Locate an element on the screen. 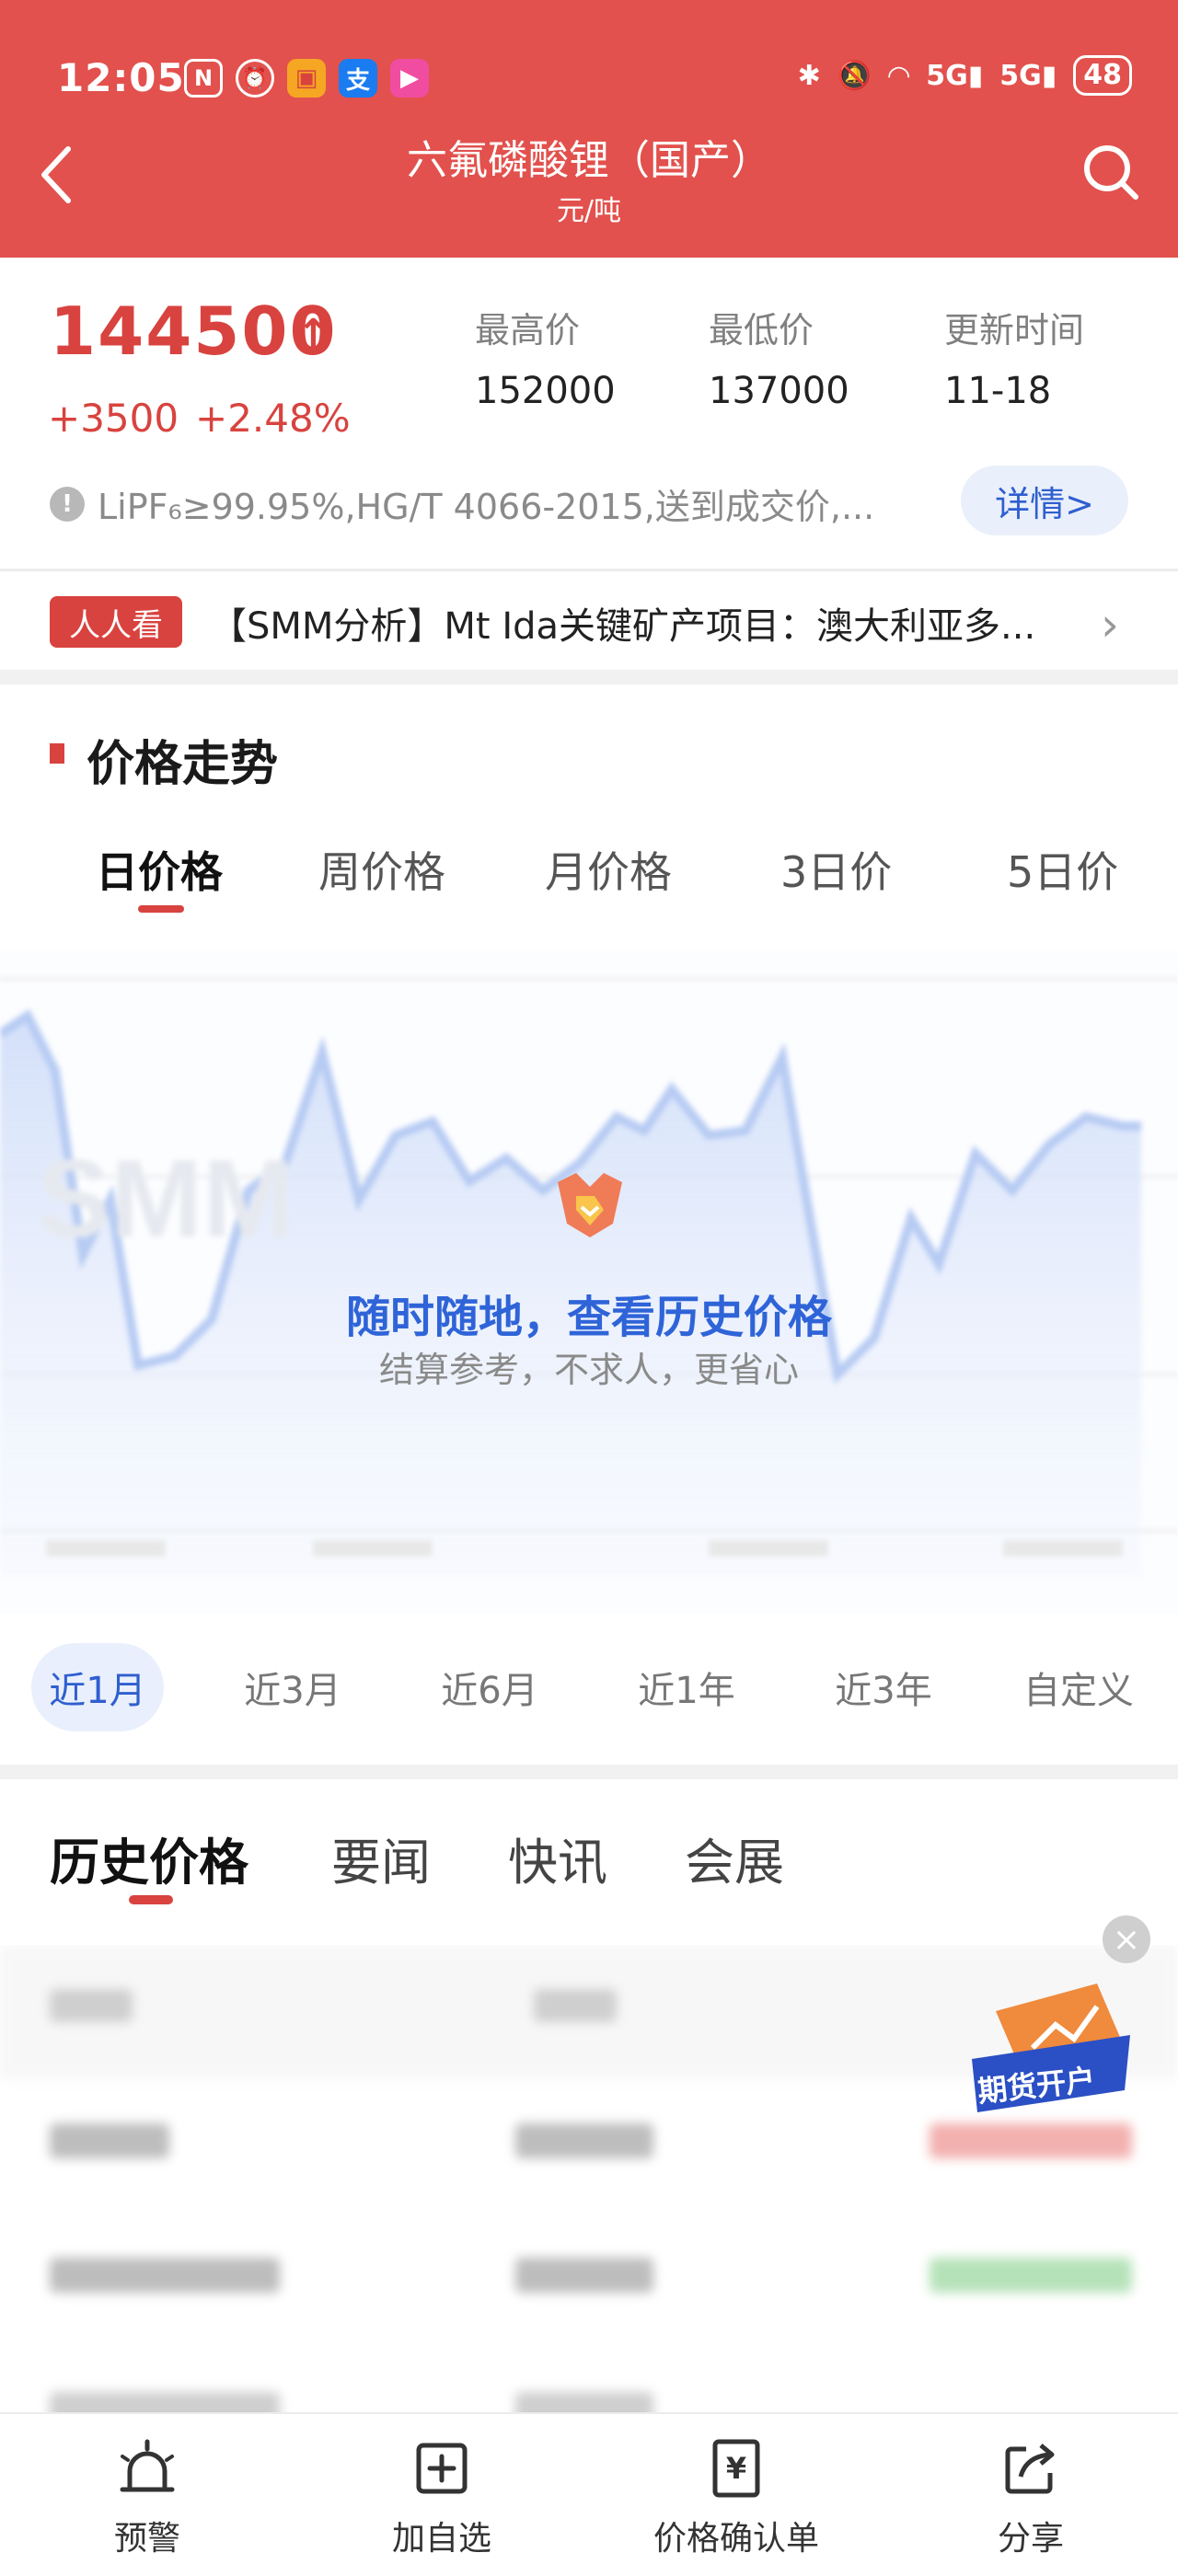  nav-add-watchlist: 加自选 is located at coordinates (442, 2497).